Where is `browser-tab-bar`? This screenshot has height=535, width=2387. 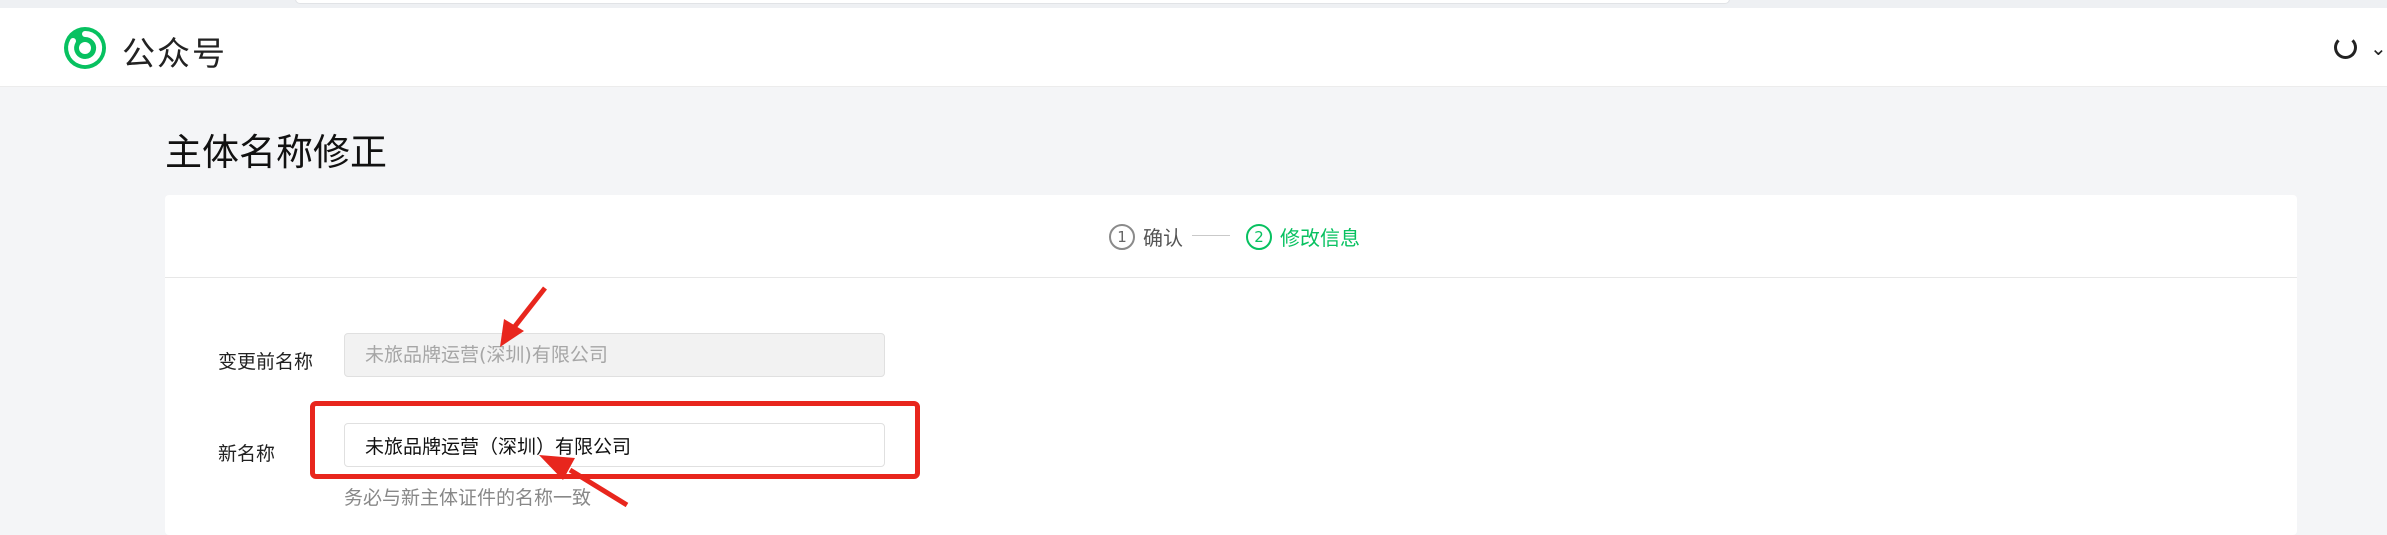 browser-tab-bar is located at coordinates (1012, 2).